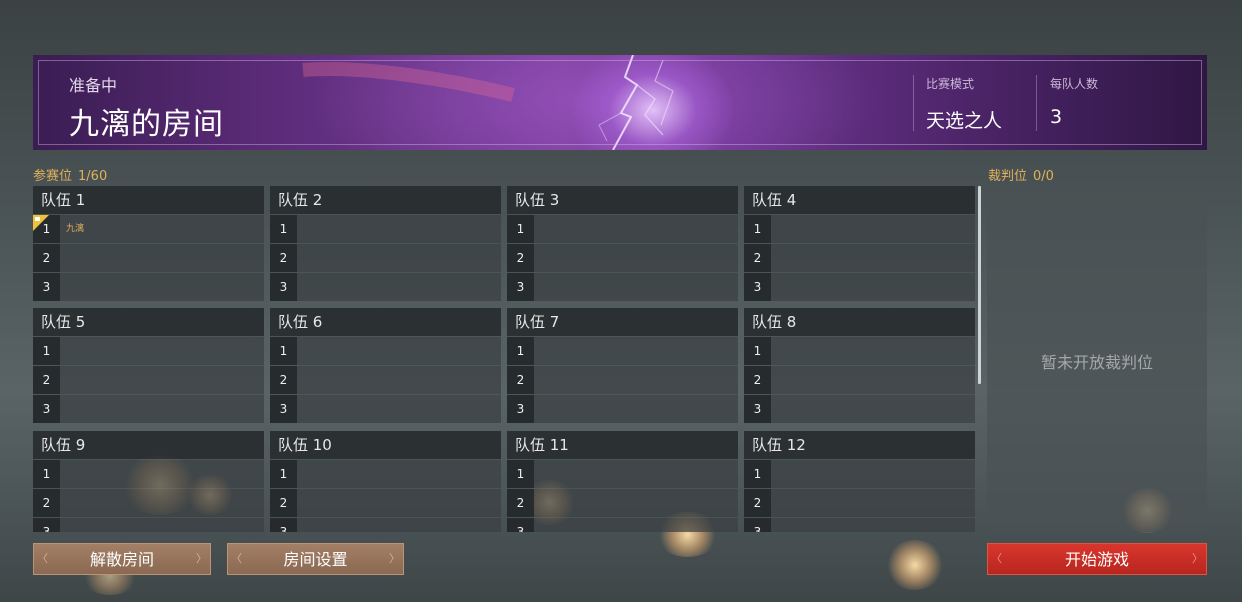 This screenshot has height=602, width=1242. I want to click on disband-room-button: 〈 解散房间 〉, so click(122, 559).